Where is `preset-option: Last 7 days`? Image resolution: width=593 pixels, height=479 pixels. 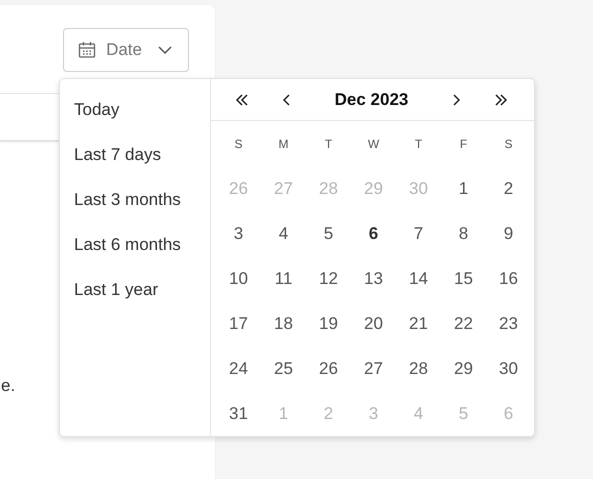 preset-option: Last 7 days is located at coordinates (117, 154).